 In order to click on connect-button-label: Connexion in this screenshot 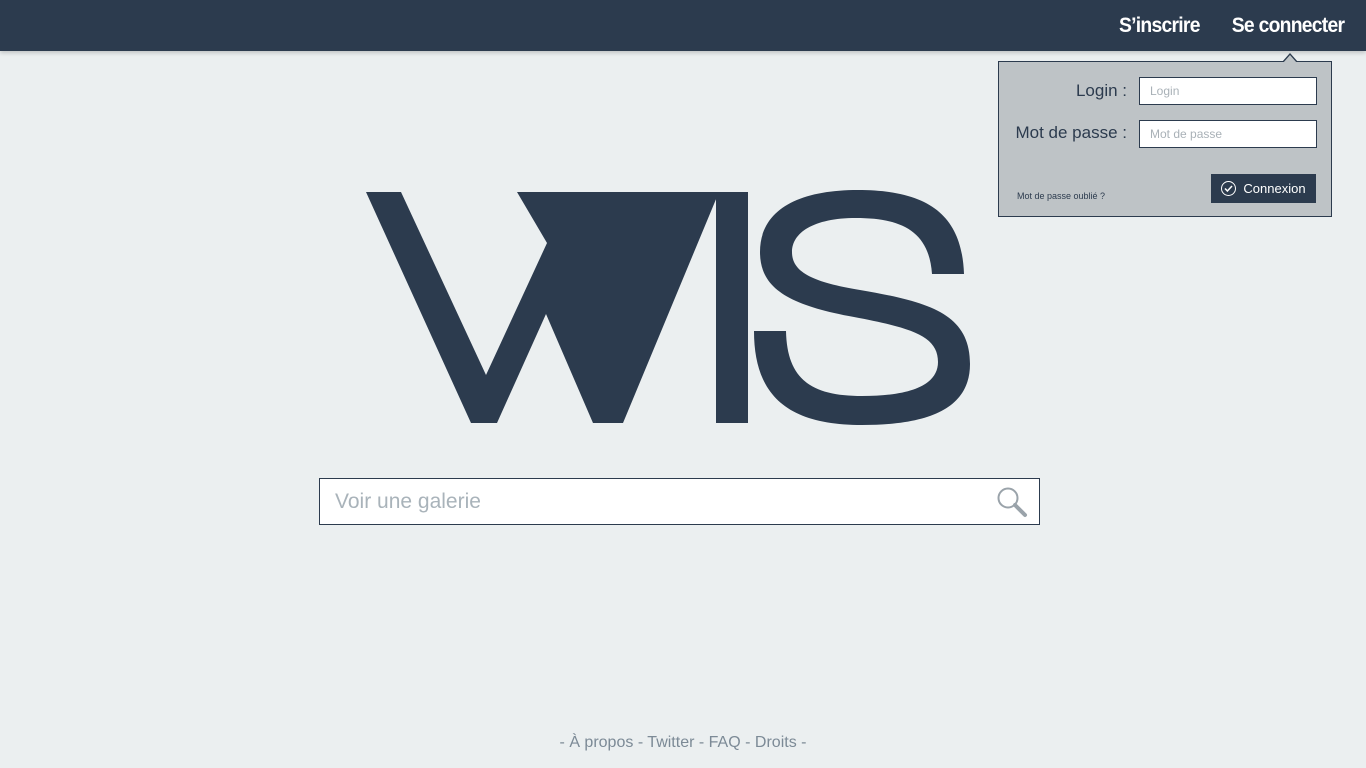, I will do `click(1274, 188)`.